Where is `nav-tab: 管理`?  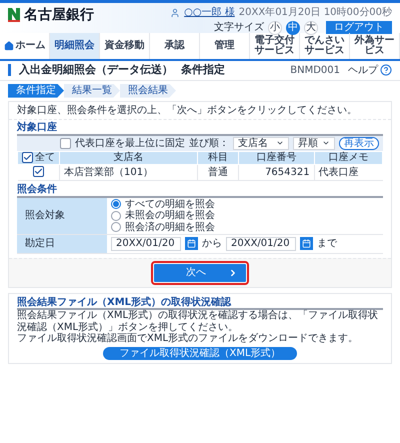
nav-tab: 管理 is located at coordinates (225, 46).